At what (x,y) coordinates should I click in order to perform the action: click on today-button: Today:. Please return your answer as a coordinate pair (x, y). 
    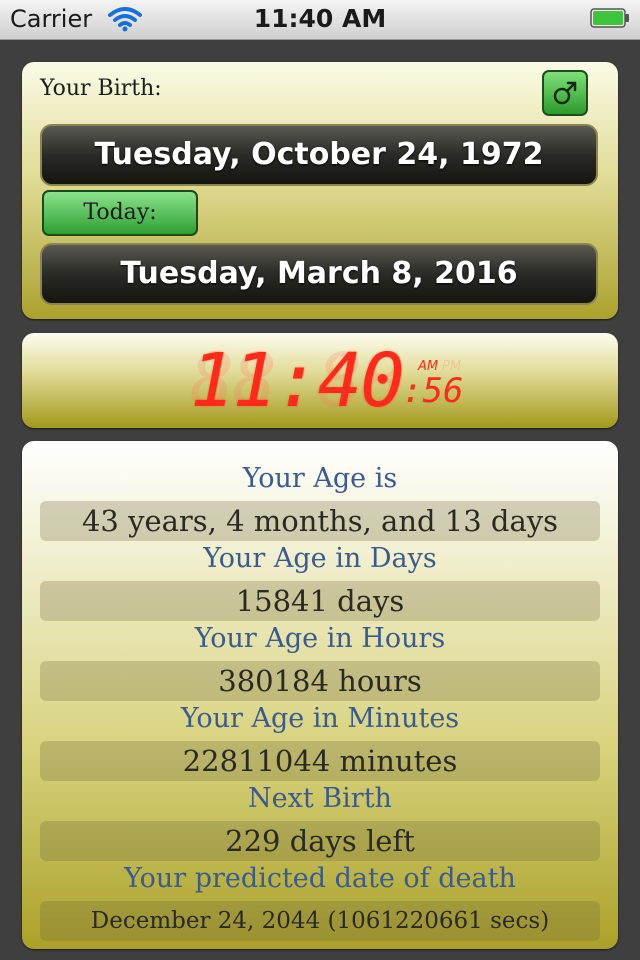
    Looking at the image, I should click on (120, 213).